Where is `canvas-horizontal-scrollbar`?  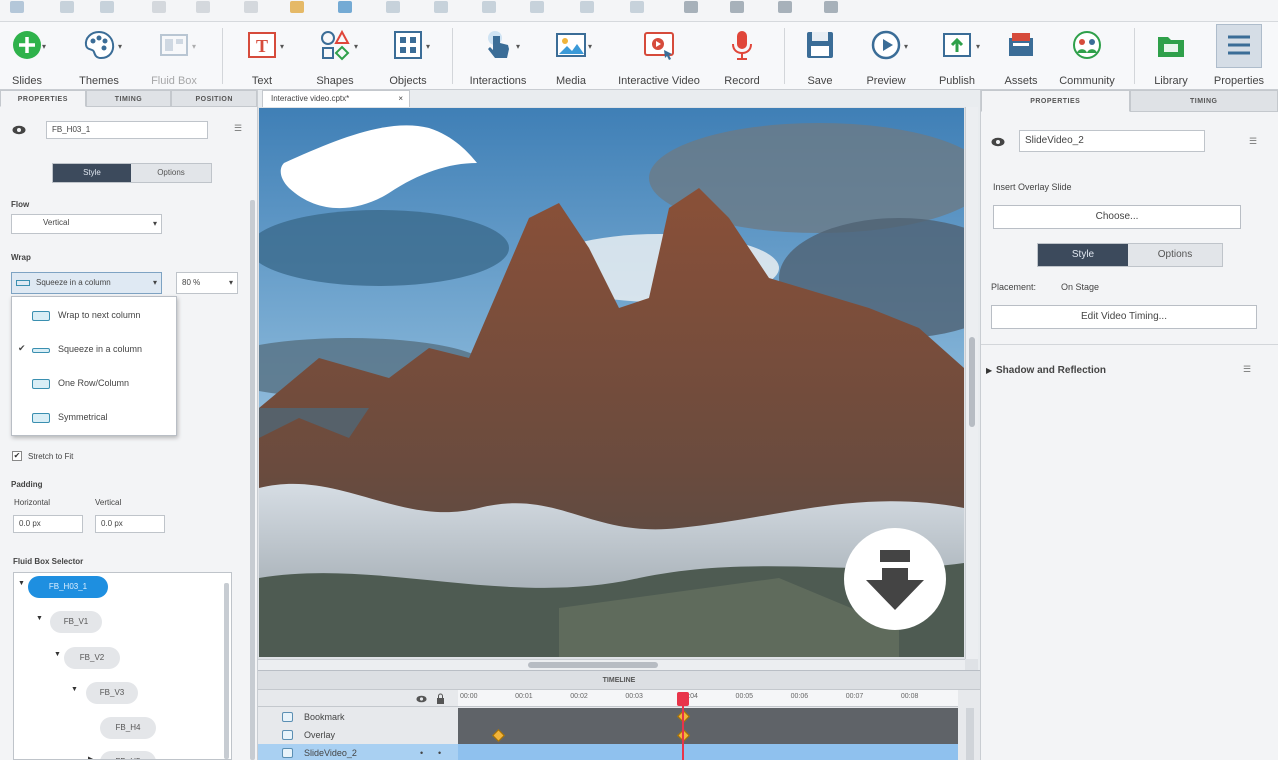
canvas-horizontal-scrollbar is located at coordinates (611, 664).